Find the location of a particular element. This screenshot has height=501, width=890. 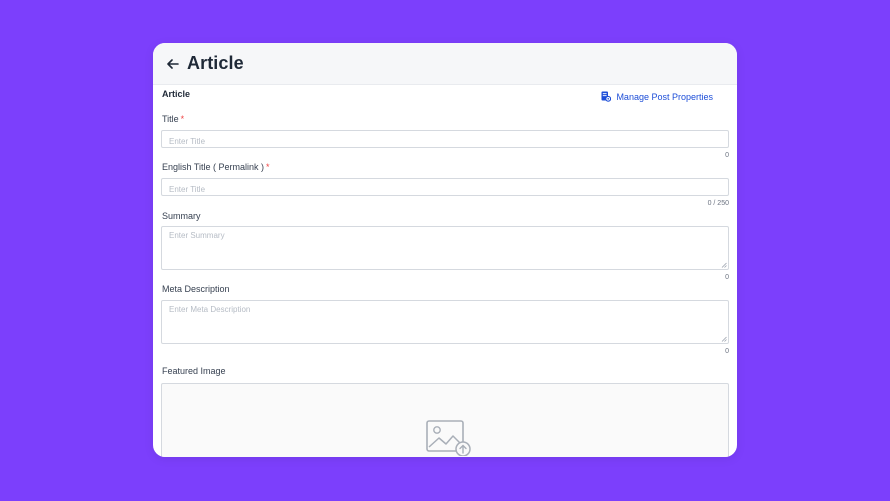

meta-description-label: Meta Description is located at coordinates (196, 289).